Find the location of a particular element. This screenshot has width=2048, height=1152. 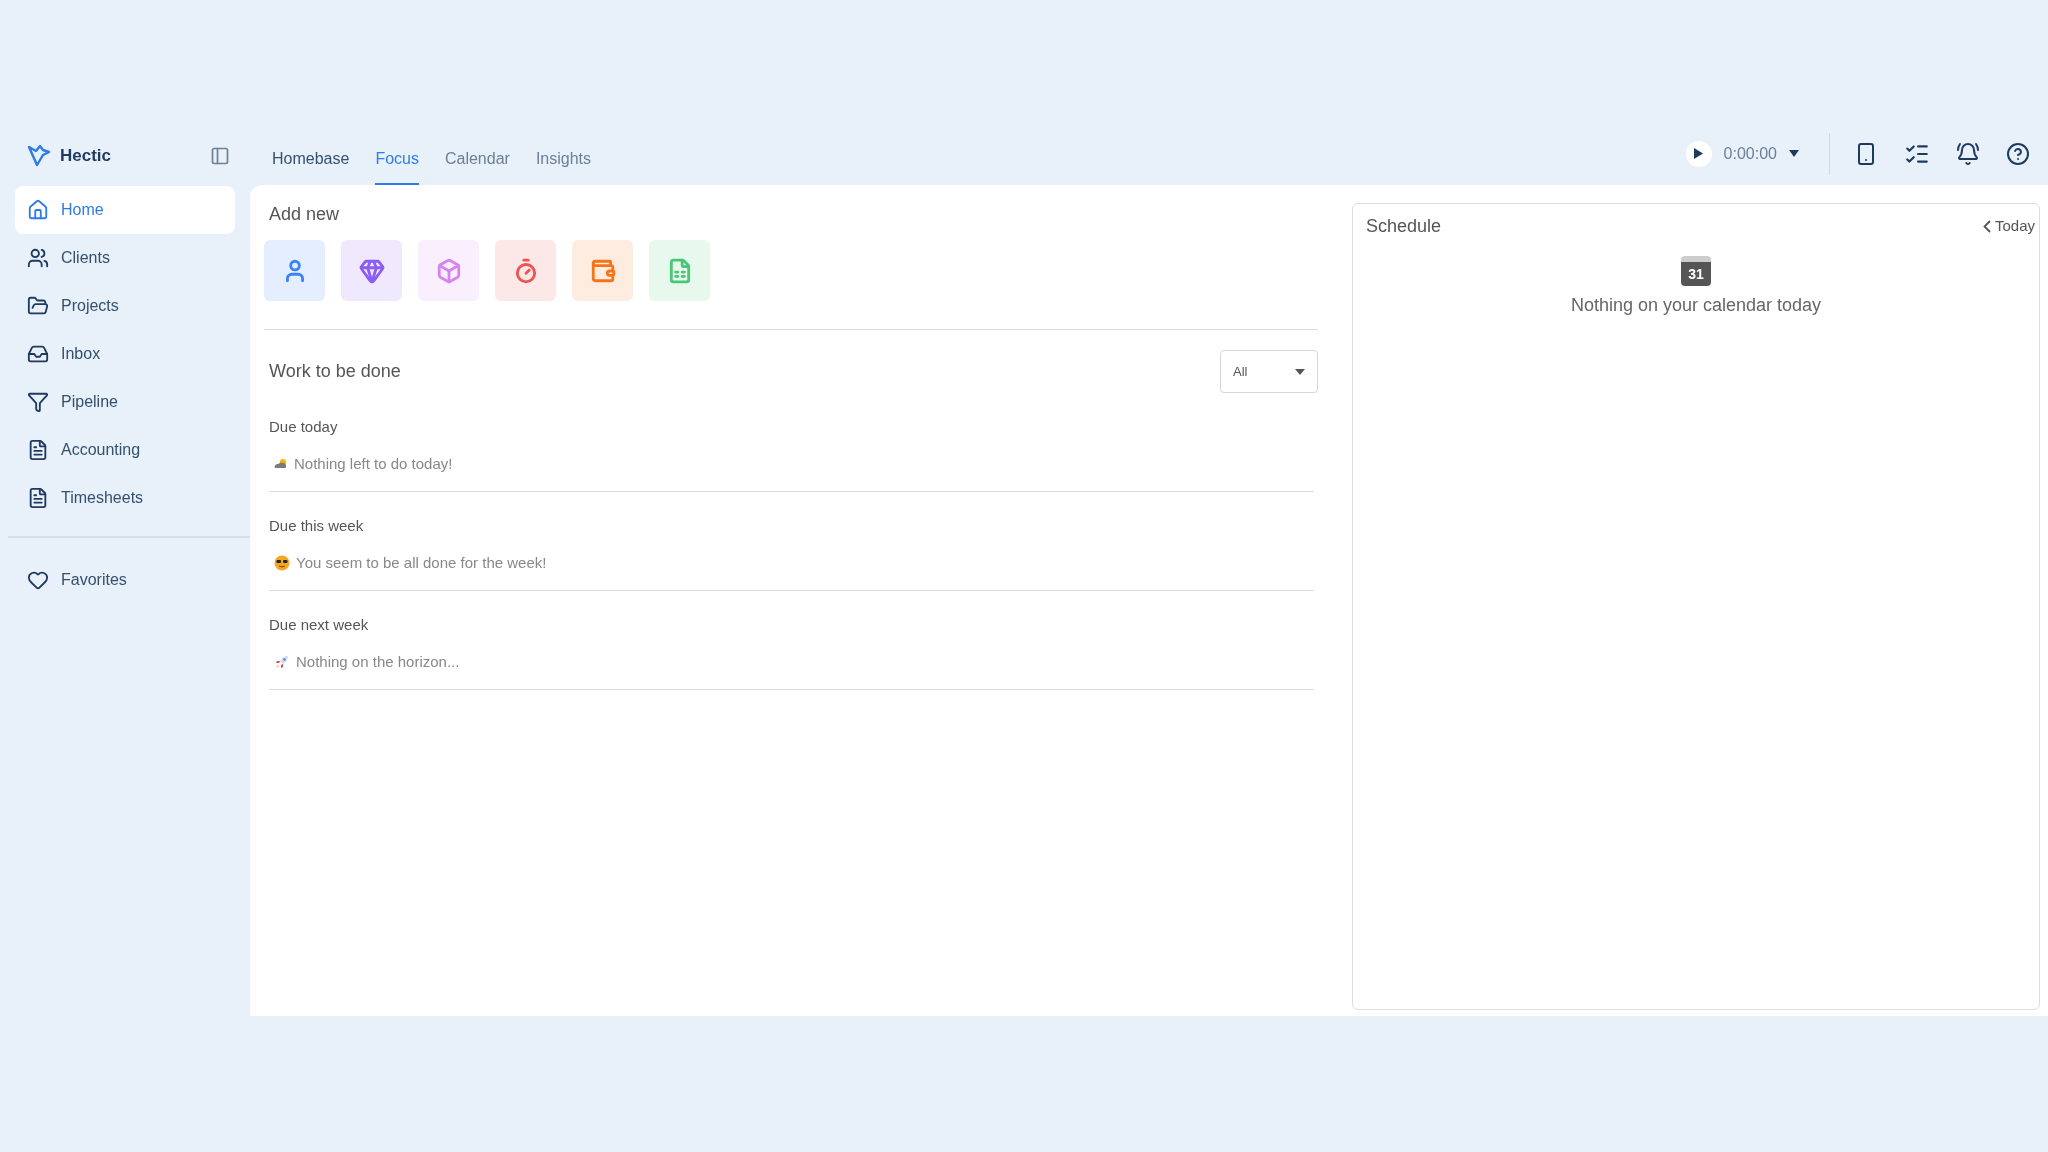

home-icon is located at coordinates (38, 210).